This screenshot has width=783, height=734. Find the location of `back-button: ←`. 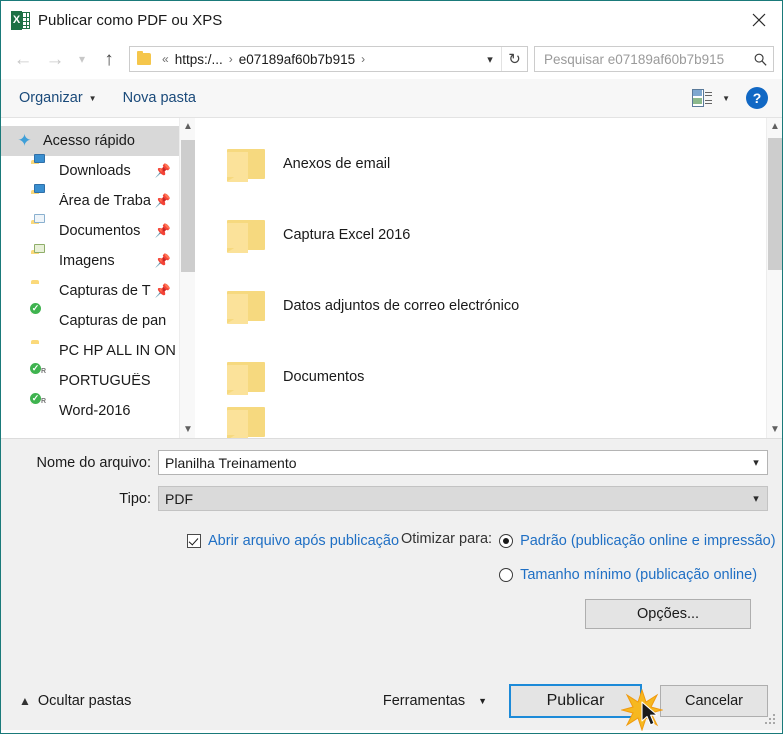

back-button: ← is located at coordinates (23, 59).